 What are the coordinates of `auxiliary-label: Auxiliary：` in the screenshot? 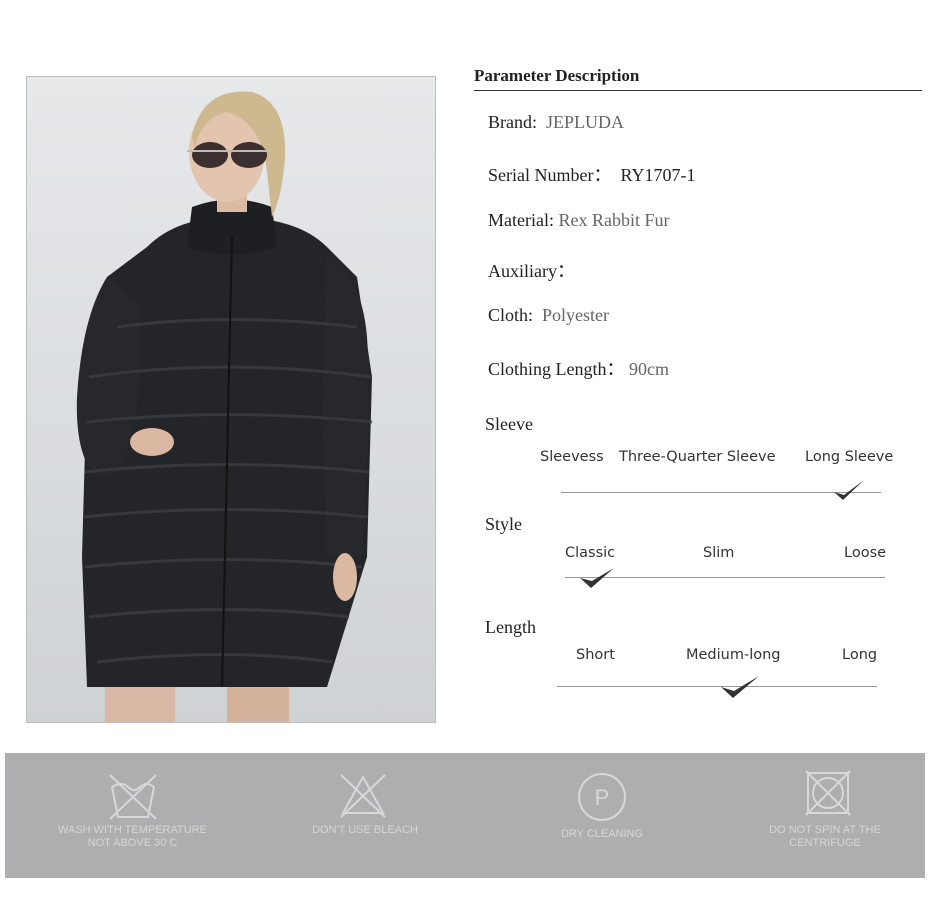 It's located at (531, 271).